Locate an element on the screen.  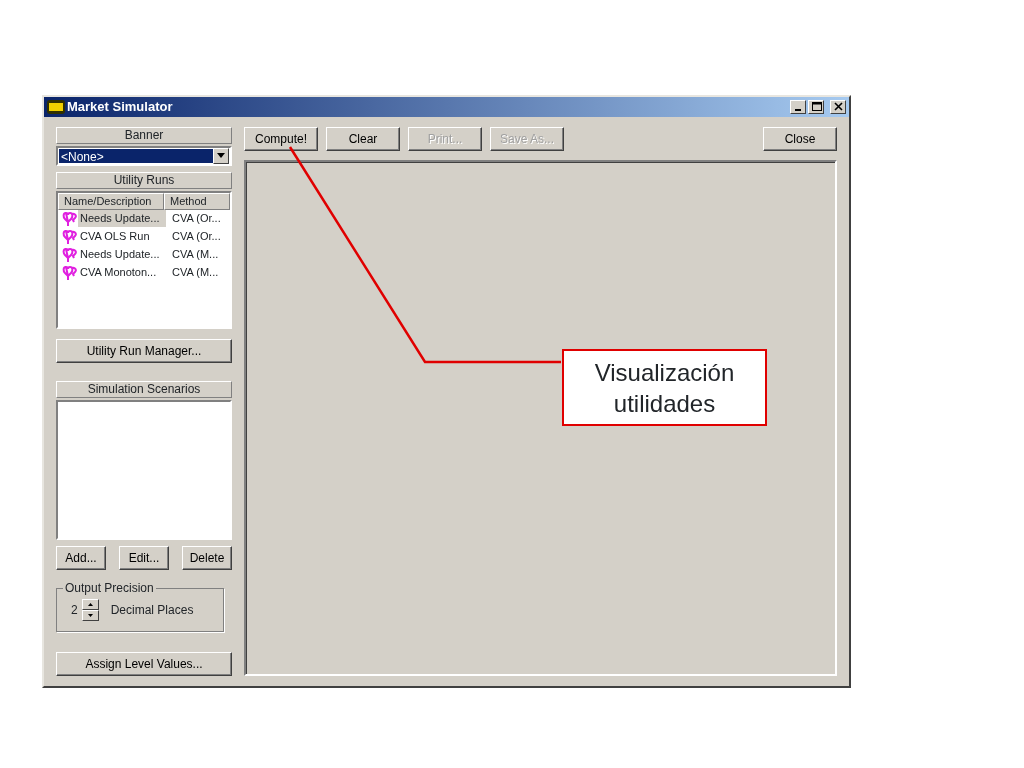
spinner-control is located at coordinates (90, 609).